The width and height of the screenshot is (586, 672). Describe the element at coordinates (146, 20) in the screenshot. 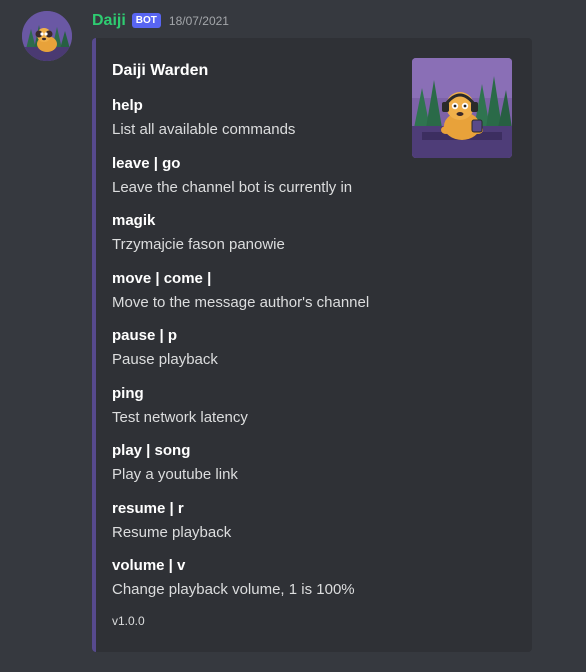

I see `bot-badge: BOT` at that location.